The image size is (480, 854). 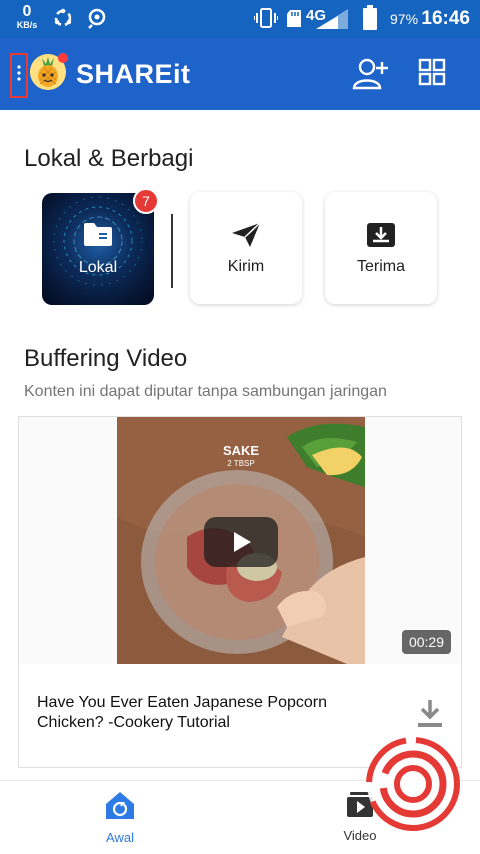 I want to click on app-brand: SHAREit, so click(x=133, y=74).